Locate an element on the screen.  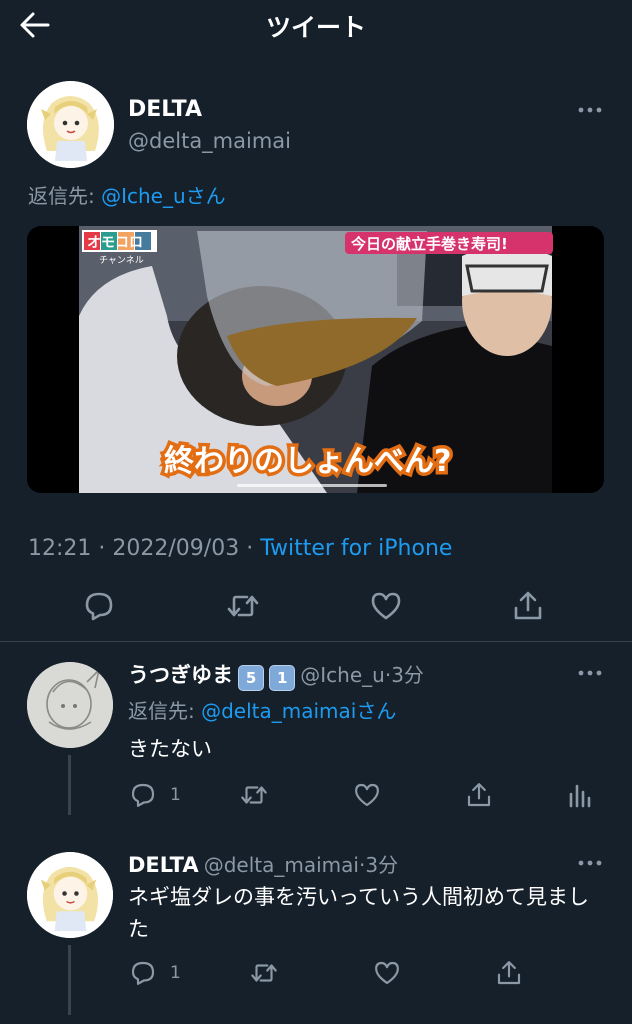
reply-header: うつぎゆま 5 1 @Iche_u·3分 is located at coordinates (276, 675).